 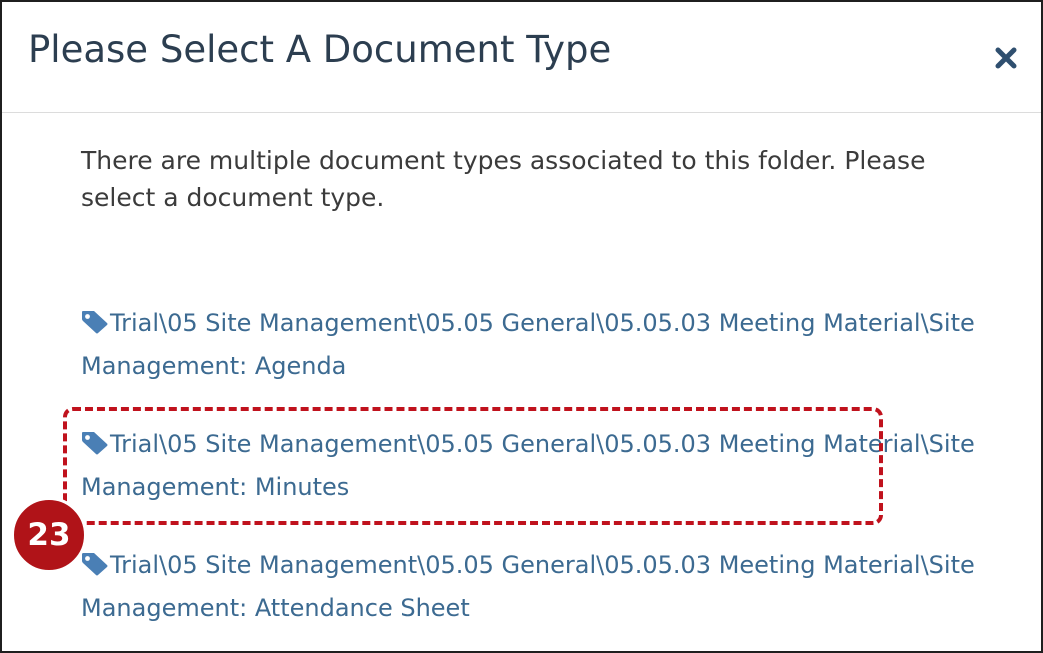 I want to click on close-icon, so click(x=1006, y=58).